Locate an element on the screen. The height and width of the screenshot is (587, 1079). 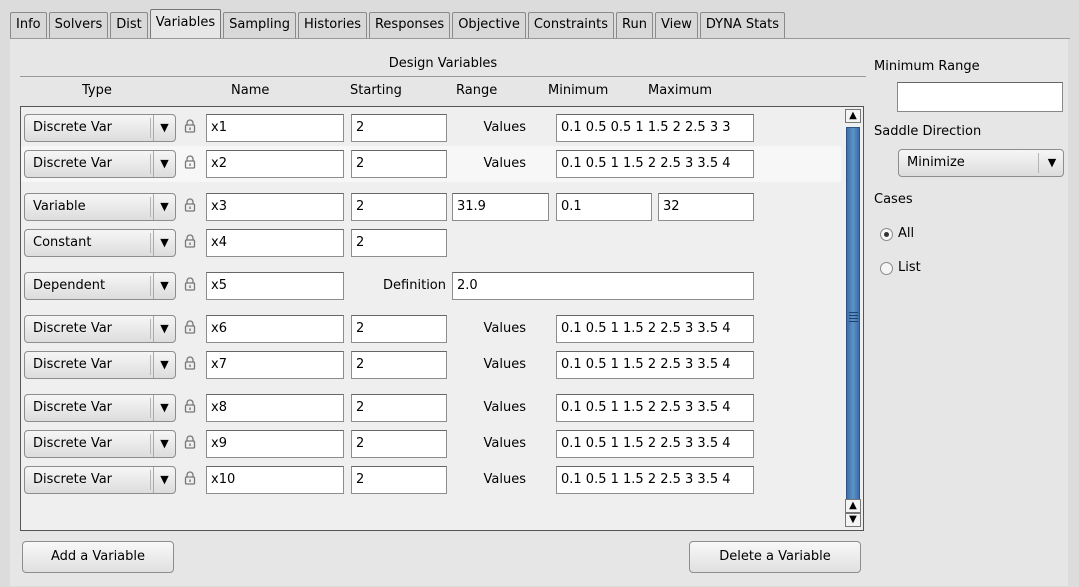
tab-dyna-stats: DYNA Stats is located at coordinates (742, 25).